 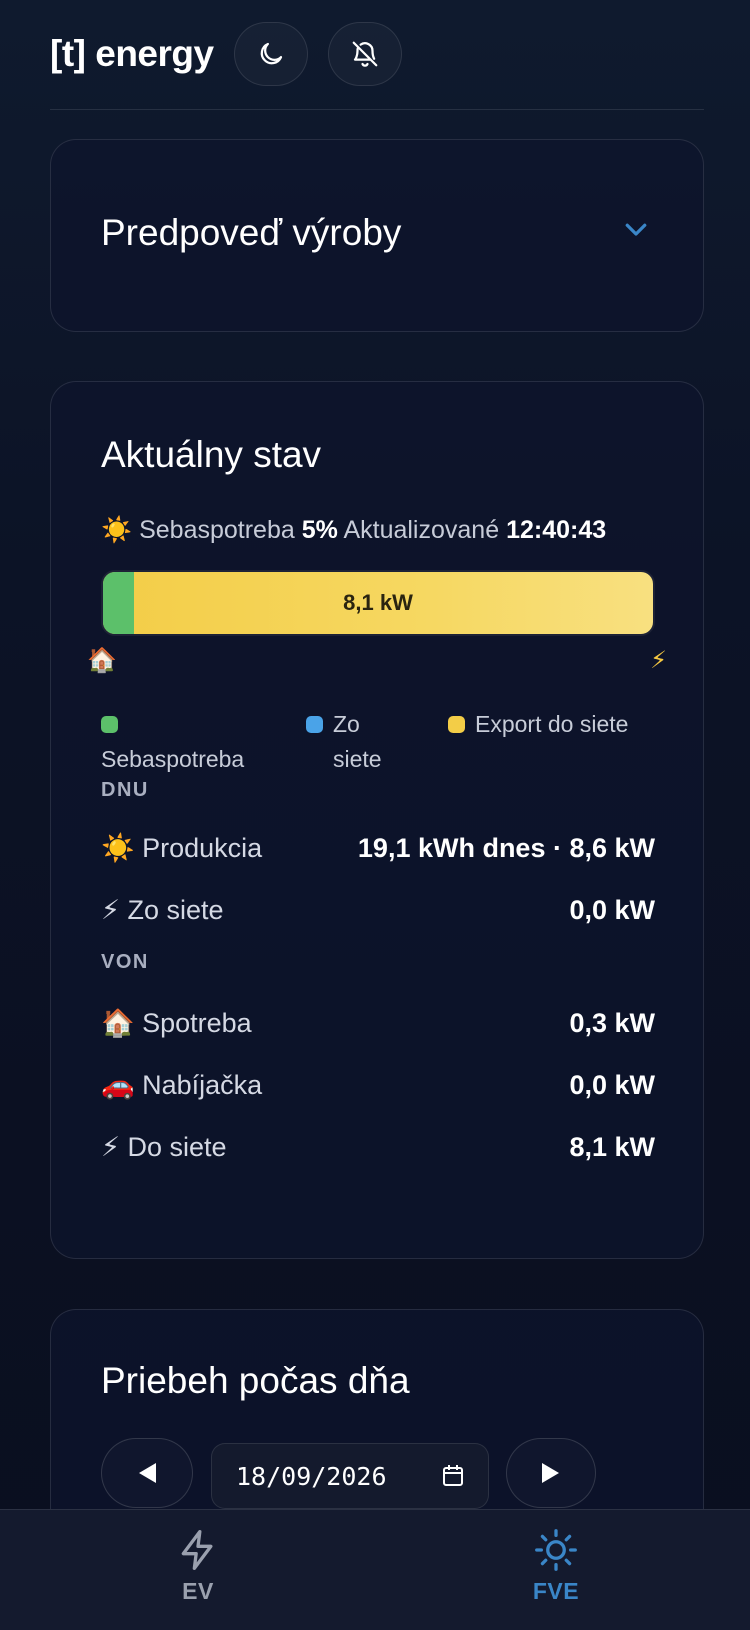 I want to click on row-to-grid: ⚡ Do siete 8,1 kW, so click(x=378, y=1147).